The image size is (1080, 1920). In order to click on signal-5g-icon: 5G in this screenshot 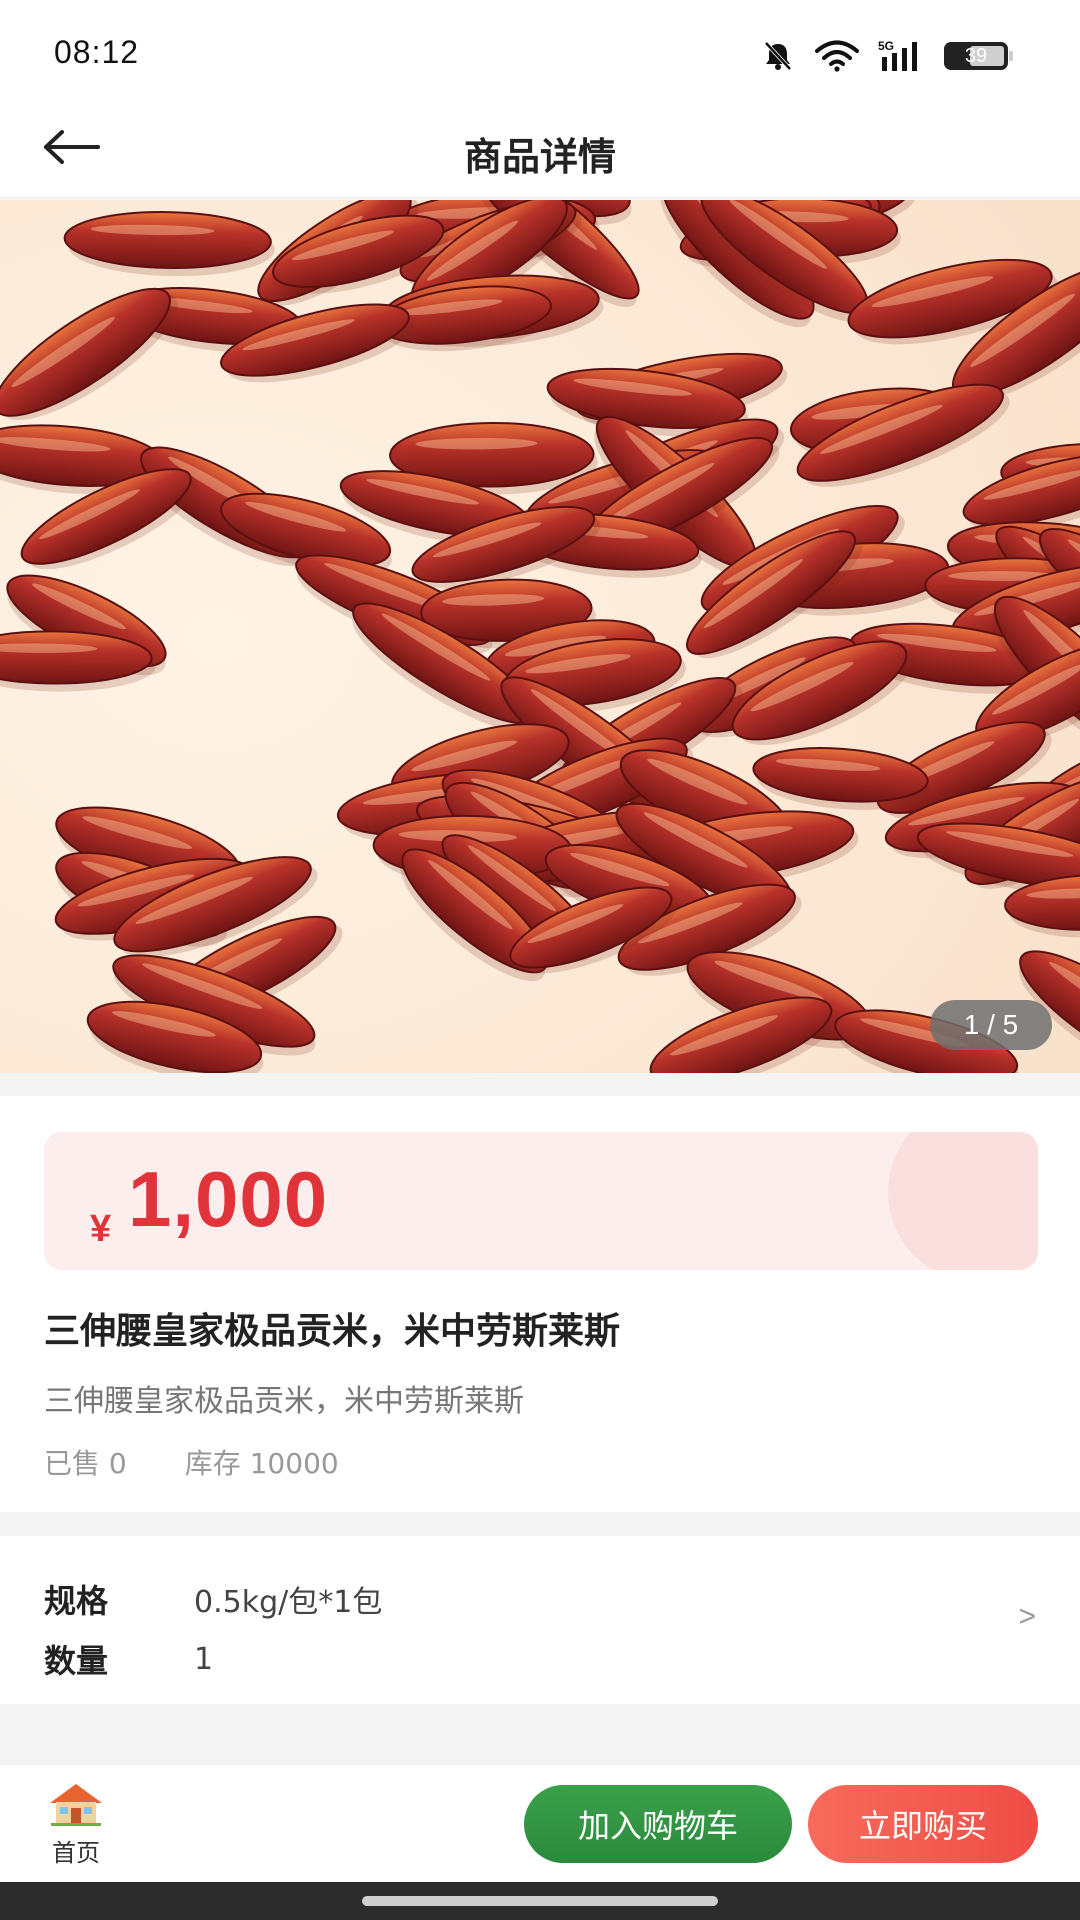, I will do `click(902, 56)`.